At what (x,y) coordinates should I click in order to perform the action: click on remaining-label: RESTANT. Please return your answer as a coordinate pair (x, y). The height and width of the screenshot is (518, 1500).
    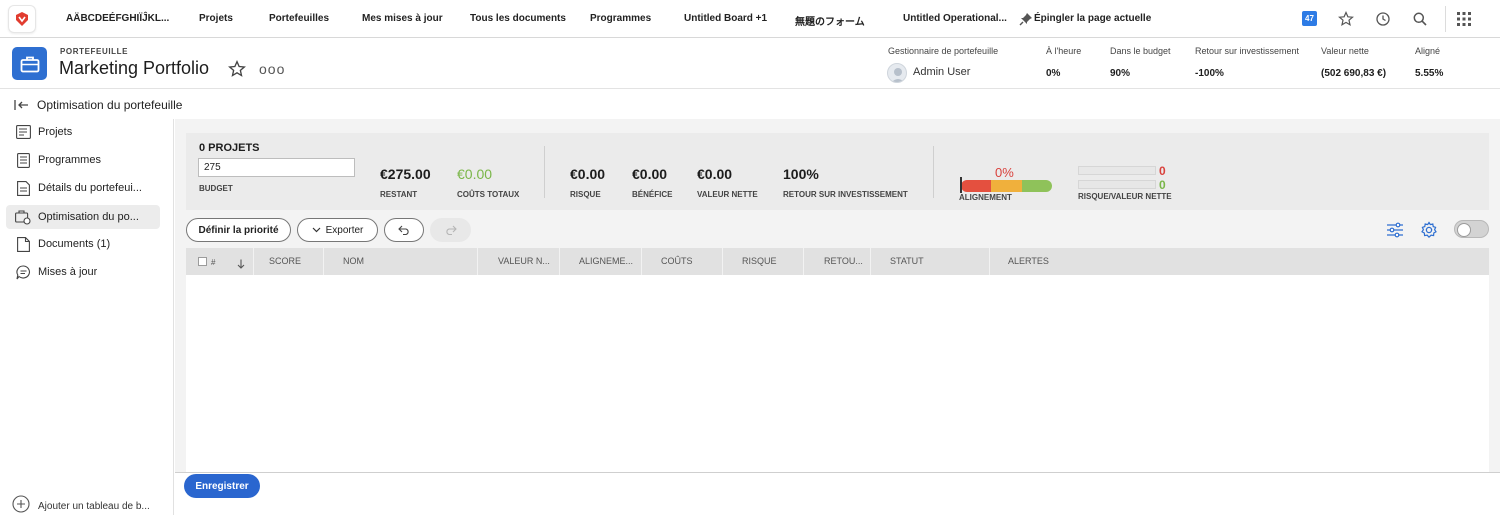
    Looking at the image, I should click on (399, 194).